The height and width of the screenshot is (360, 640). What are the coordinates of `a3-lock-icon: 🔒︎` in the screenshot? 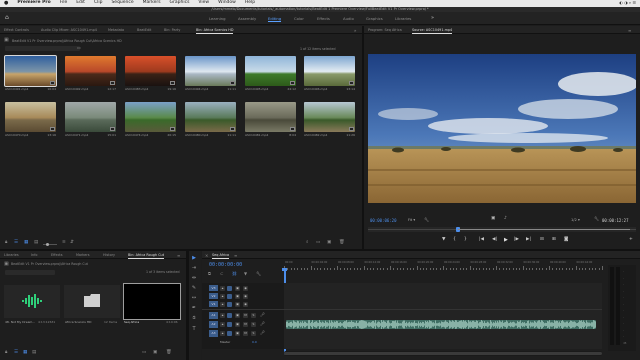 It's located at (222, 333).